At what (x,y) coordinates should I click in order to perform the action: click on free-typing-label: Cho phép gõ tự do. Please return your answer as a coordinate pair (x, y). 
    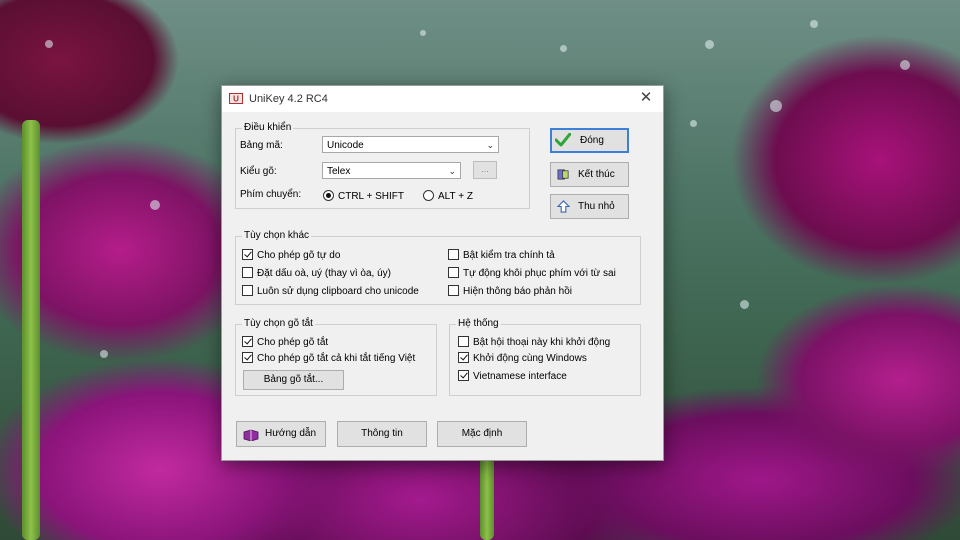
    Looking at the image, I should click on (298, 255).